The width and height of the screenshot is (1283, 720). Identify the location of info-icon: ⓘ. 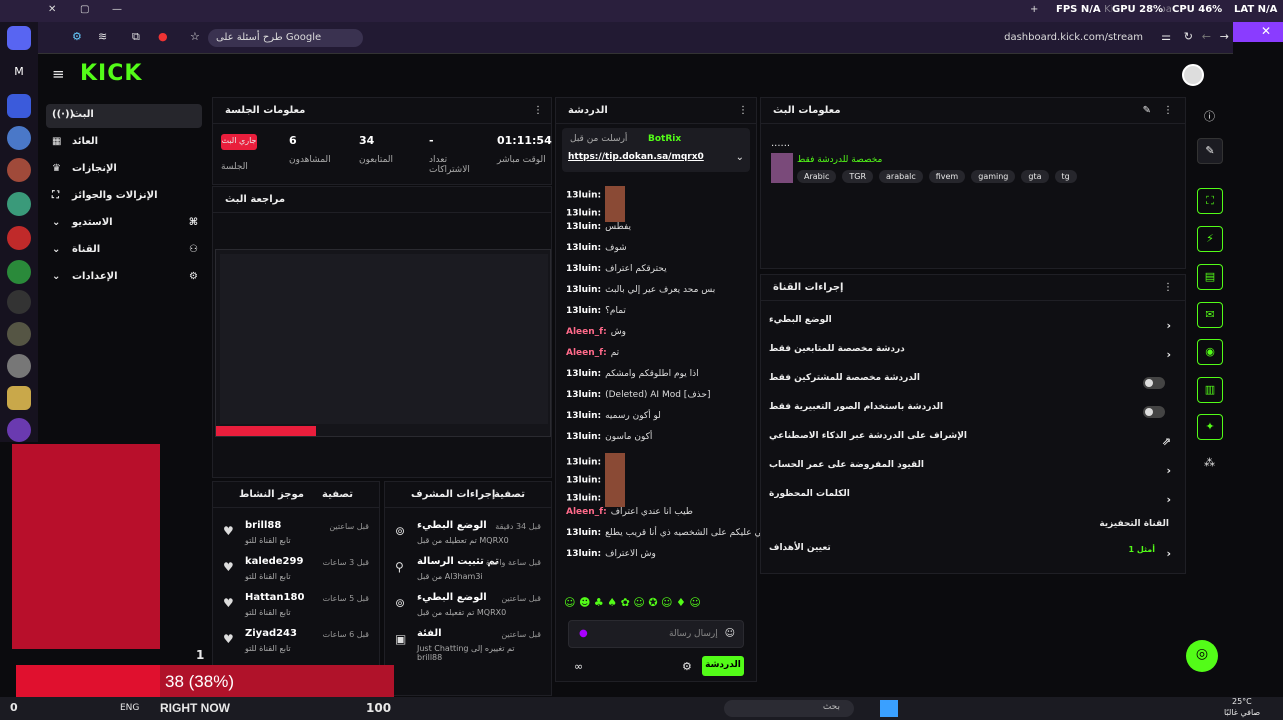
(1209, 116).